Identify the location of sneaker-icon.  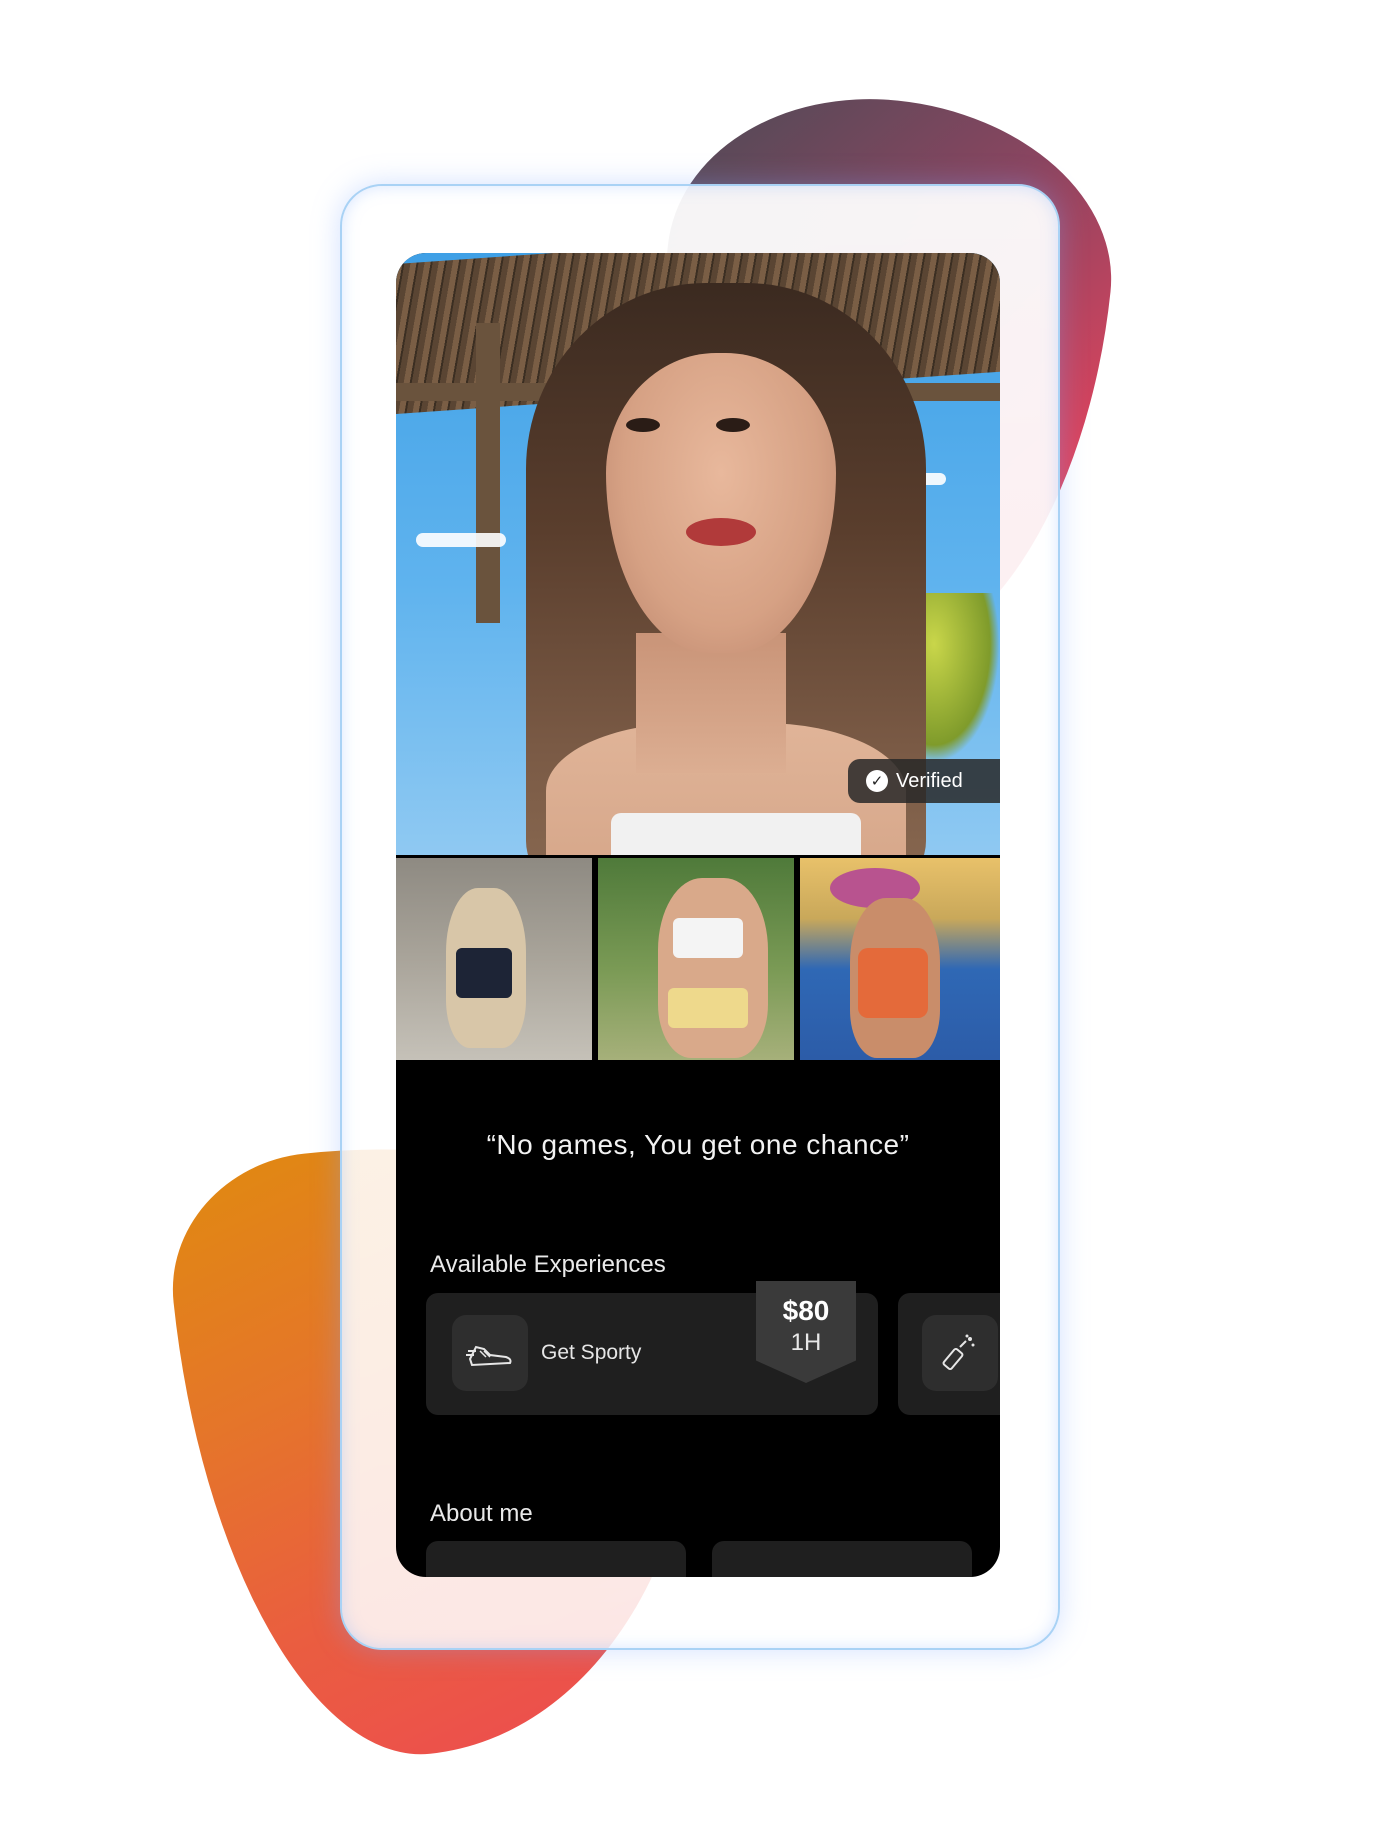
(489, 1356).